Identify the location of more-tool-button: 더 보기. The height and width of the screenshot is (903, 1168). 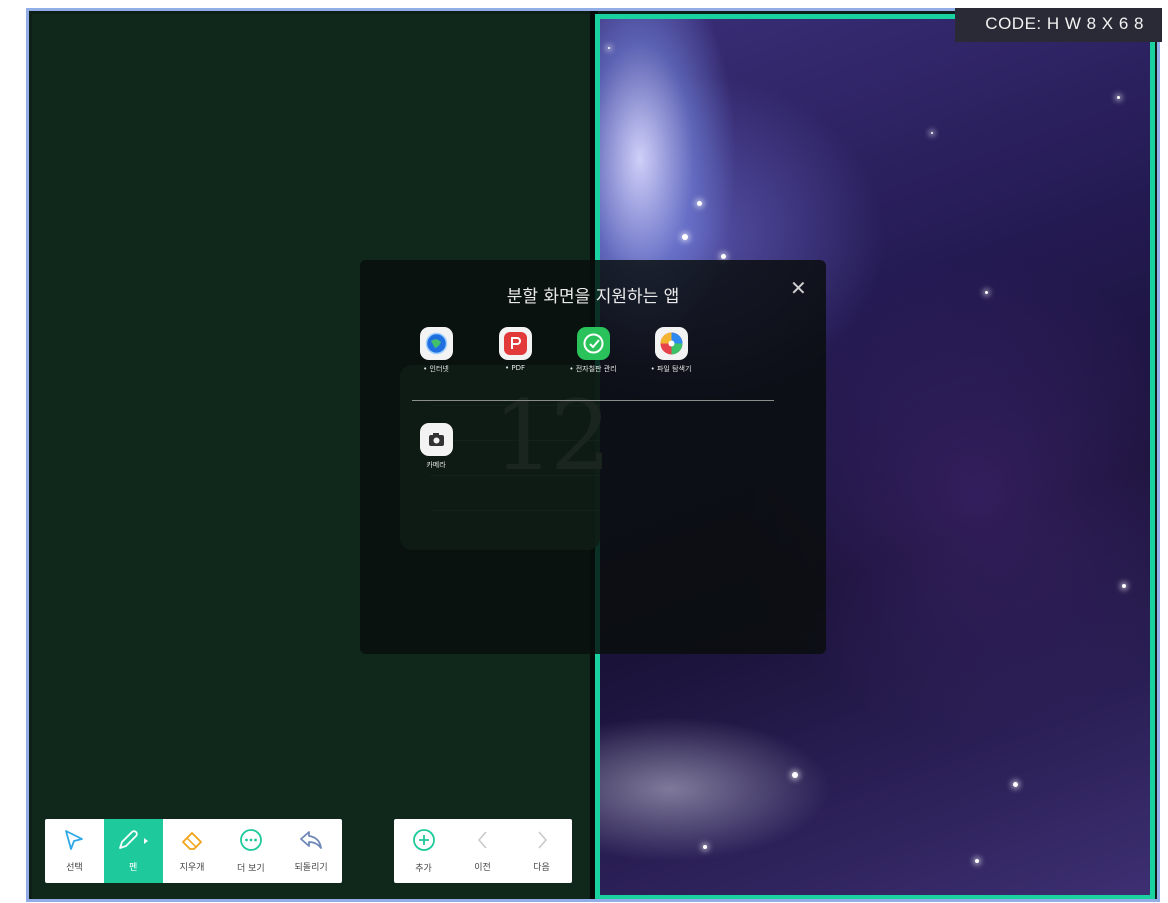
(250, 851).